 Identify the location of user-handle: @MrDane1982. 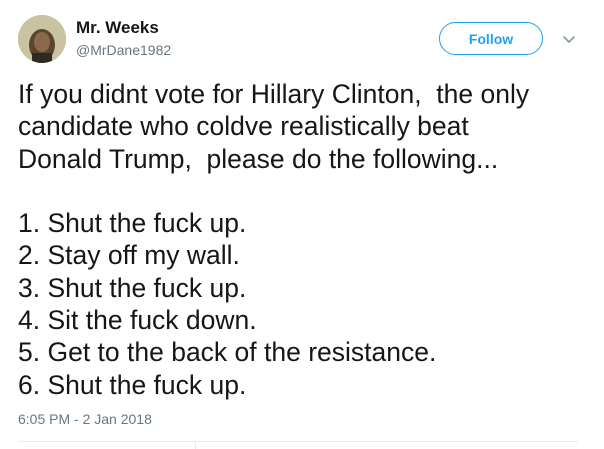
(123, 50).